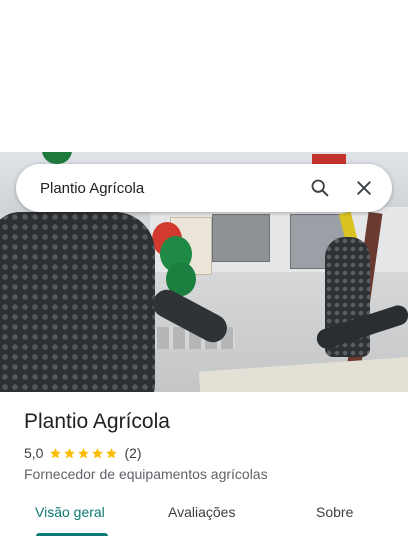 The image size is (408, 544). What do you see at coordinates (364, 188) in the screenshot?
I see `close-icon` at bounding box center [364, 188].